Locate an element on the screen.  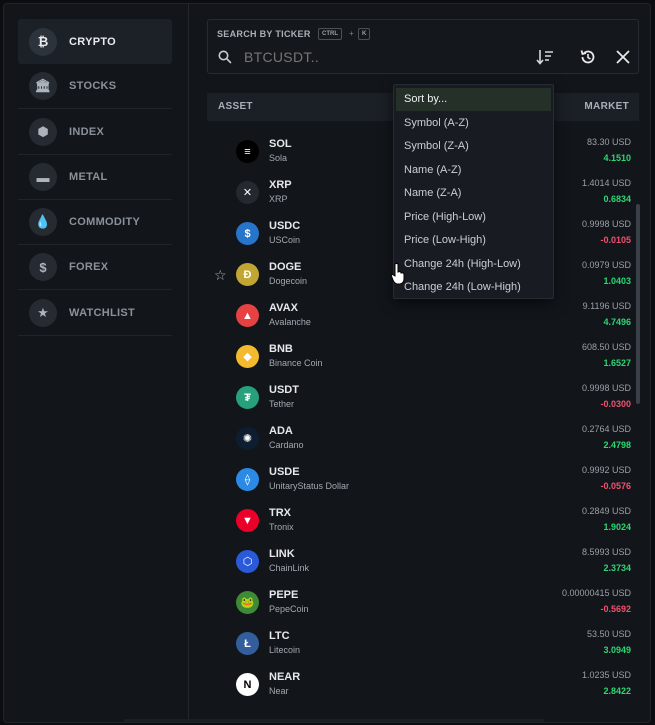
table-row: N NEAR Near 1.0235 USD 2.8422 is located at coordinates (423, 685).